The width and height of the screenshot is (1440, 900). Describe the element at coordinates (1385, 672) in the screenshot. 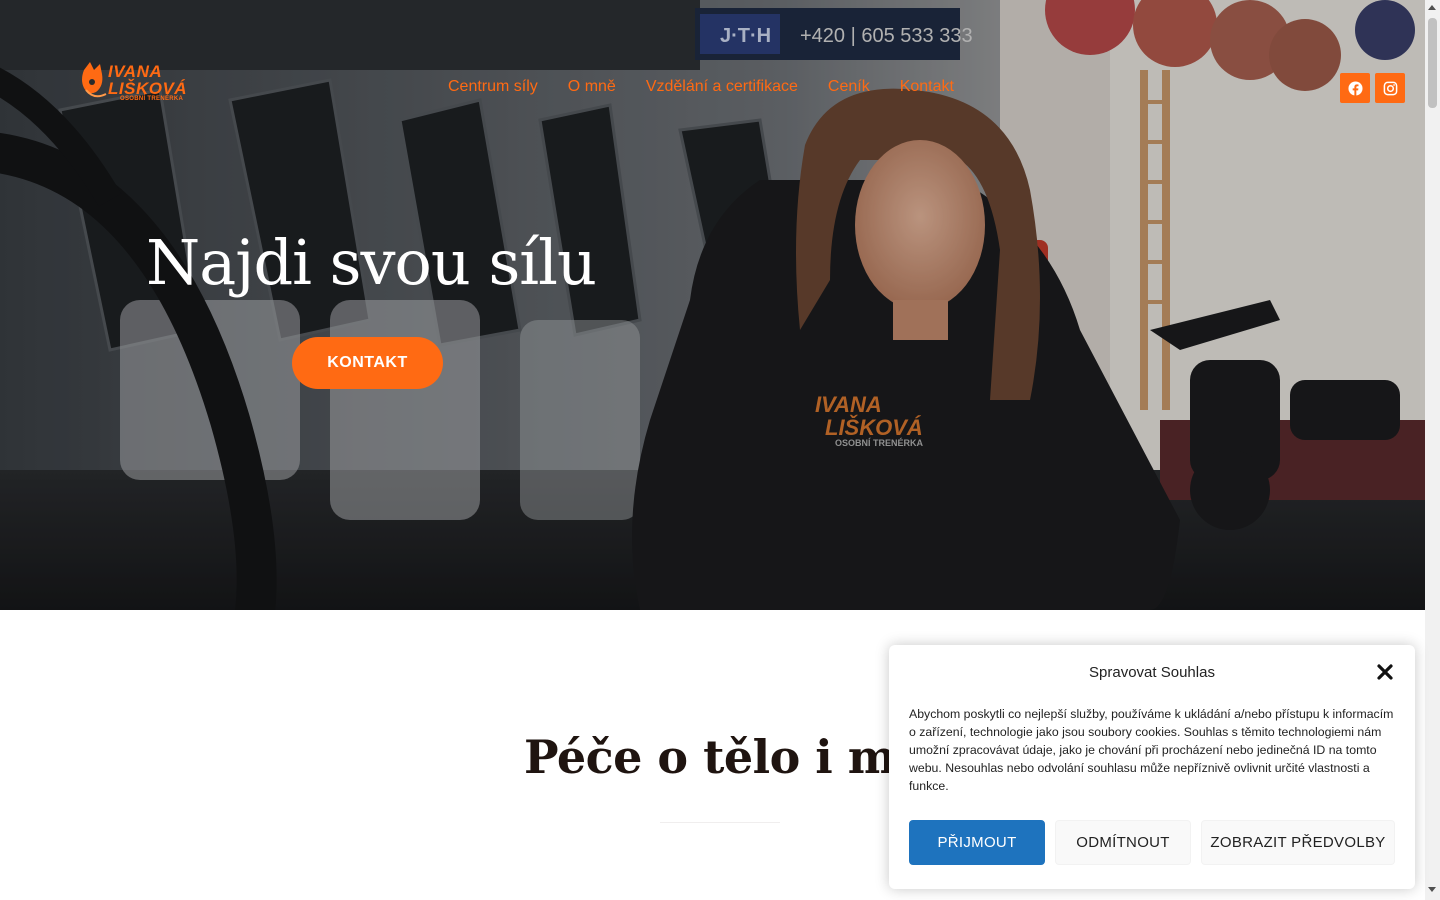

I see `close-icon` at that location.